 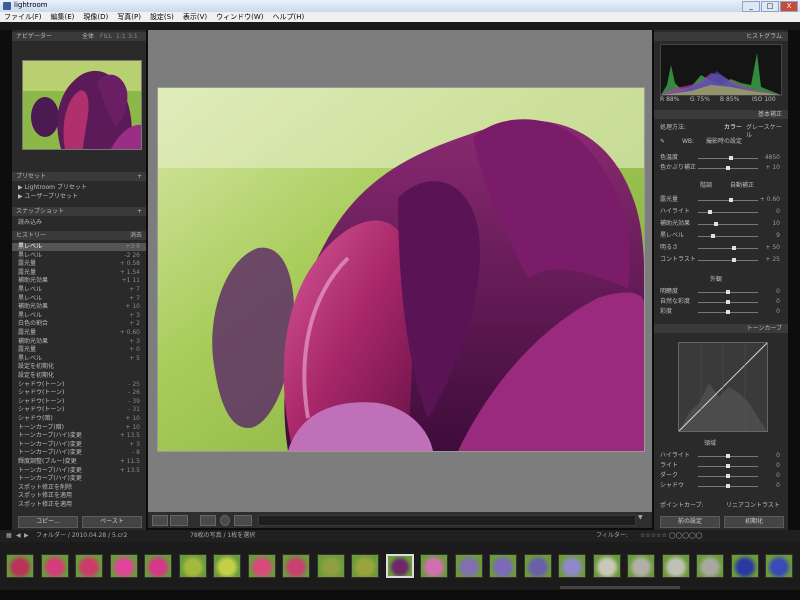 I want to click on history-clear-button: 消去, so click(x=136, y=235).